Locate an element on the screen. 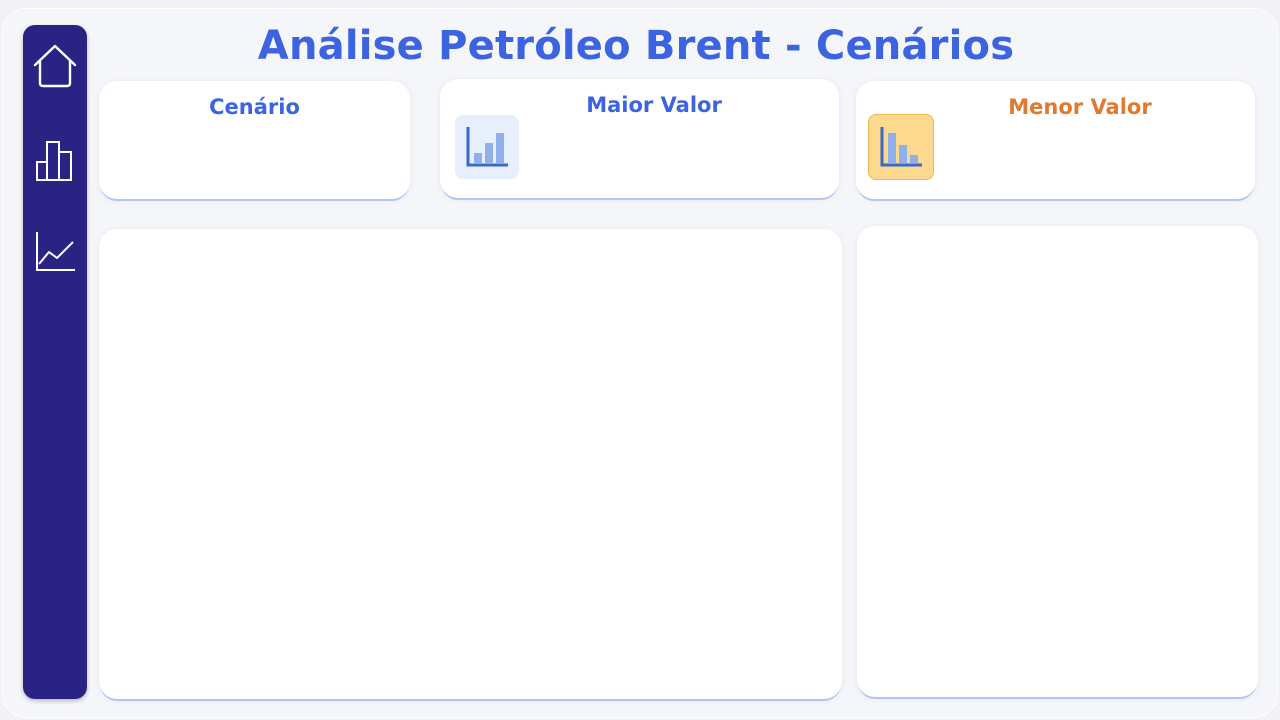 The height and width of the screenshot is (720, 1280). scenario-title: Cenário is located at coordinates (254, 107).